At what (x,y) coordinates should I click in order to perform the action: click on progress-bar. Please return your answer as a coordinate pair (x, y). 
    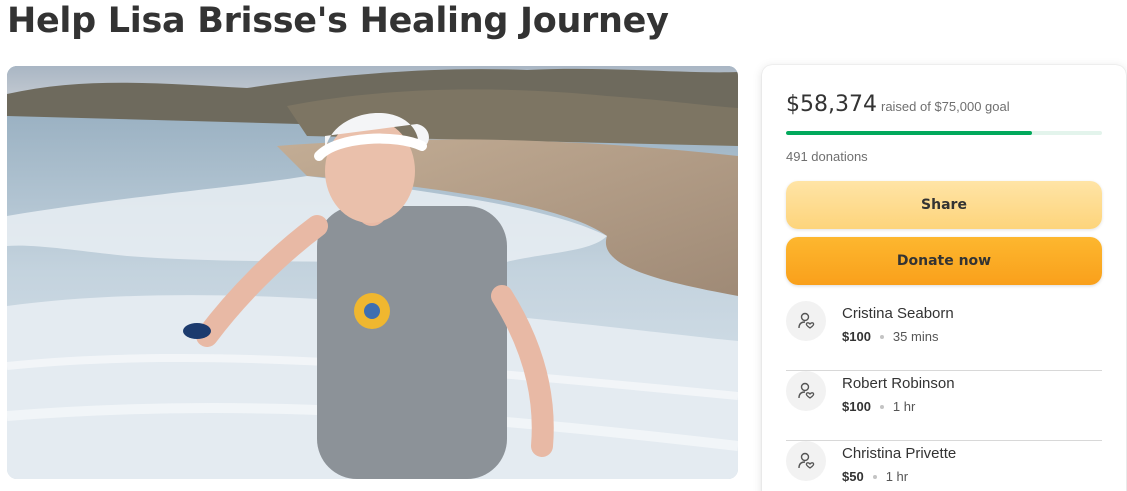
    Looking at the image, I should click on (944, 133).